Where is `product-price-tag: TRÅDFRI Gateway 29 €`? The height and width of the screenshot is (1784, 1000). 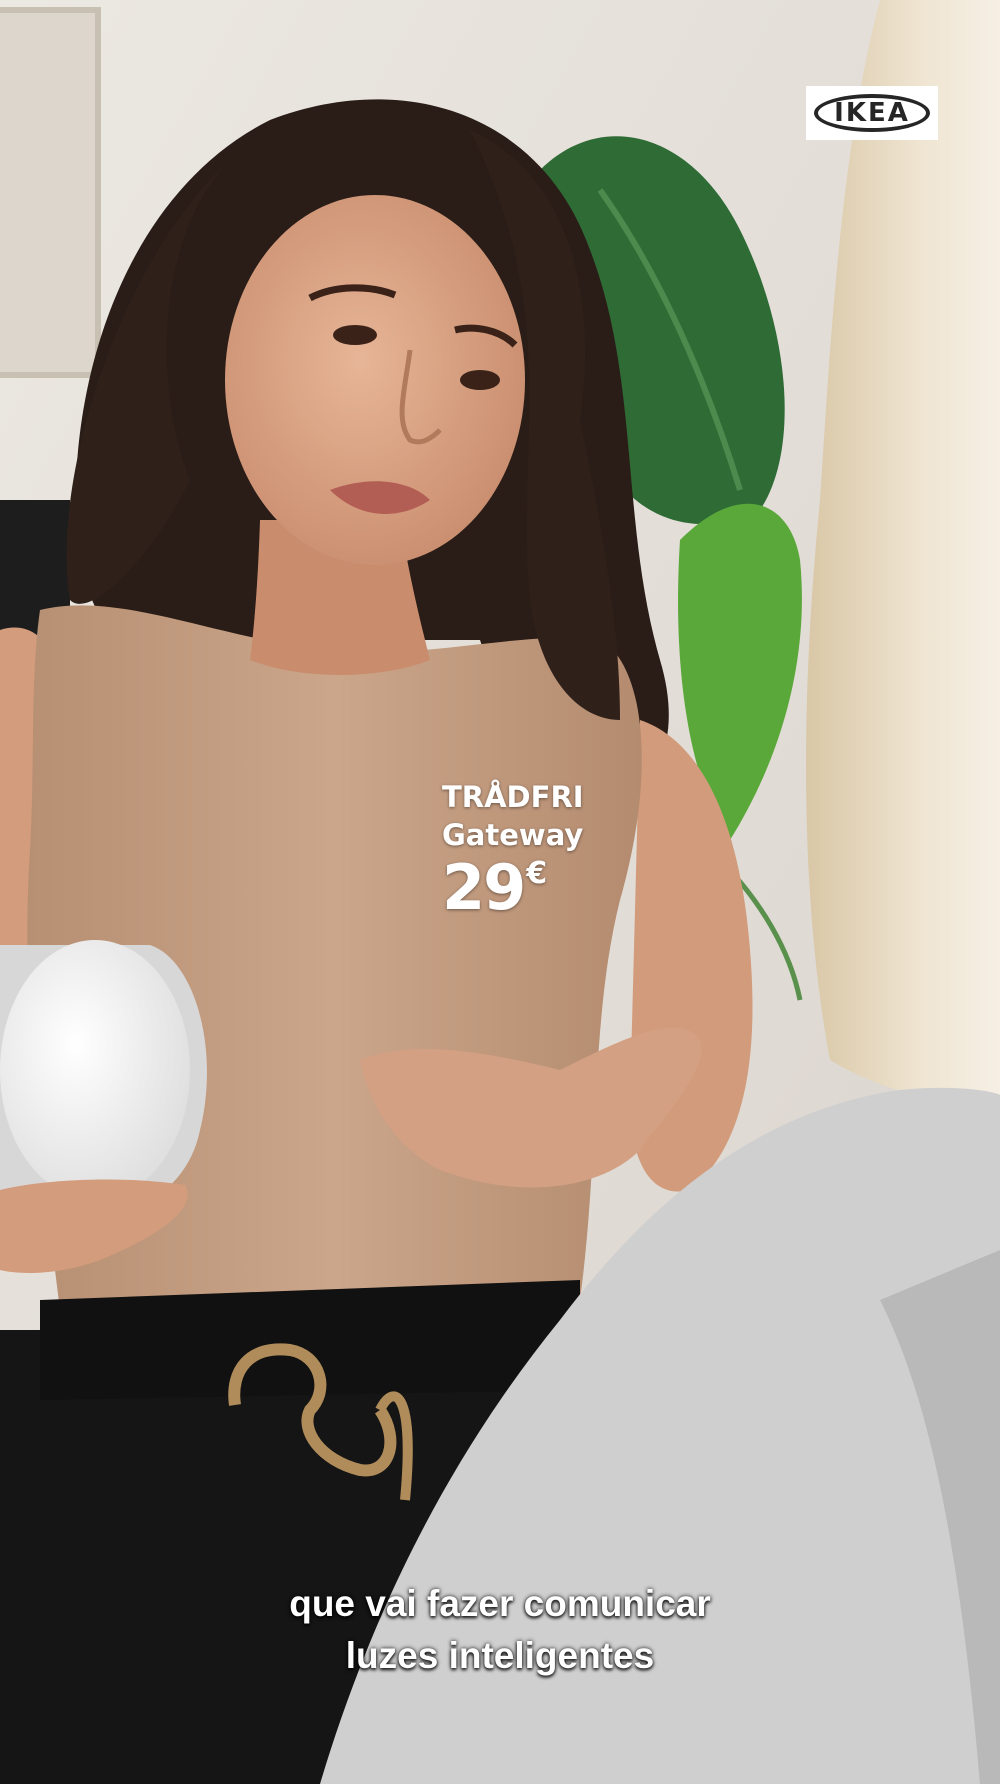 product-price-tag: TRÅDFRI Gateway 29 € is located at coordinates (513, 849).